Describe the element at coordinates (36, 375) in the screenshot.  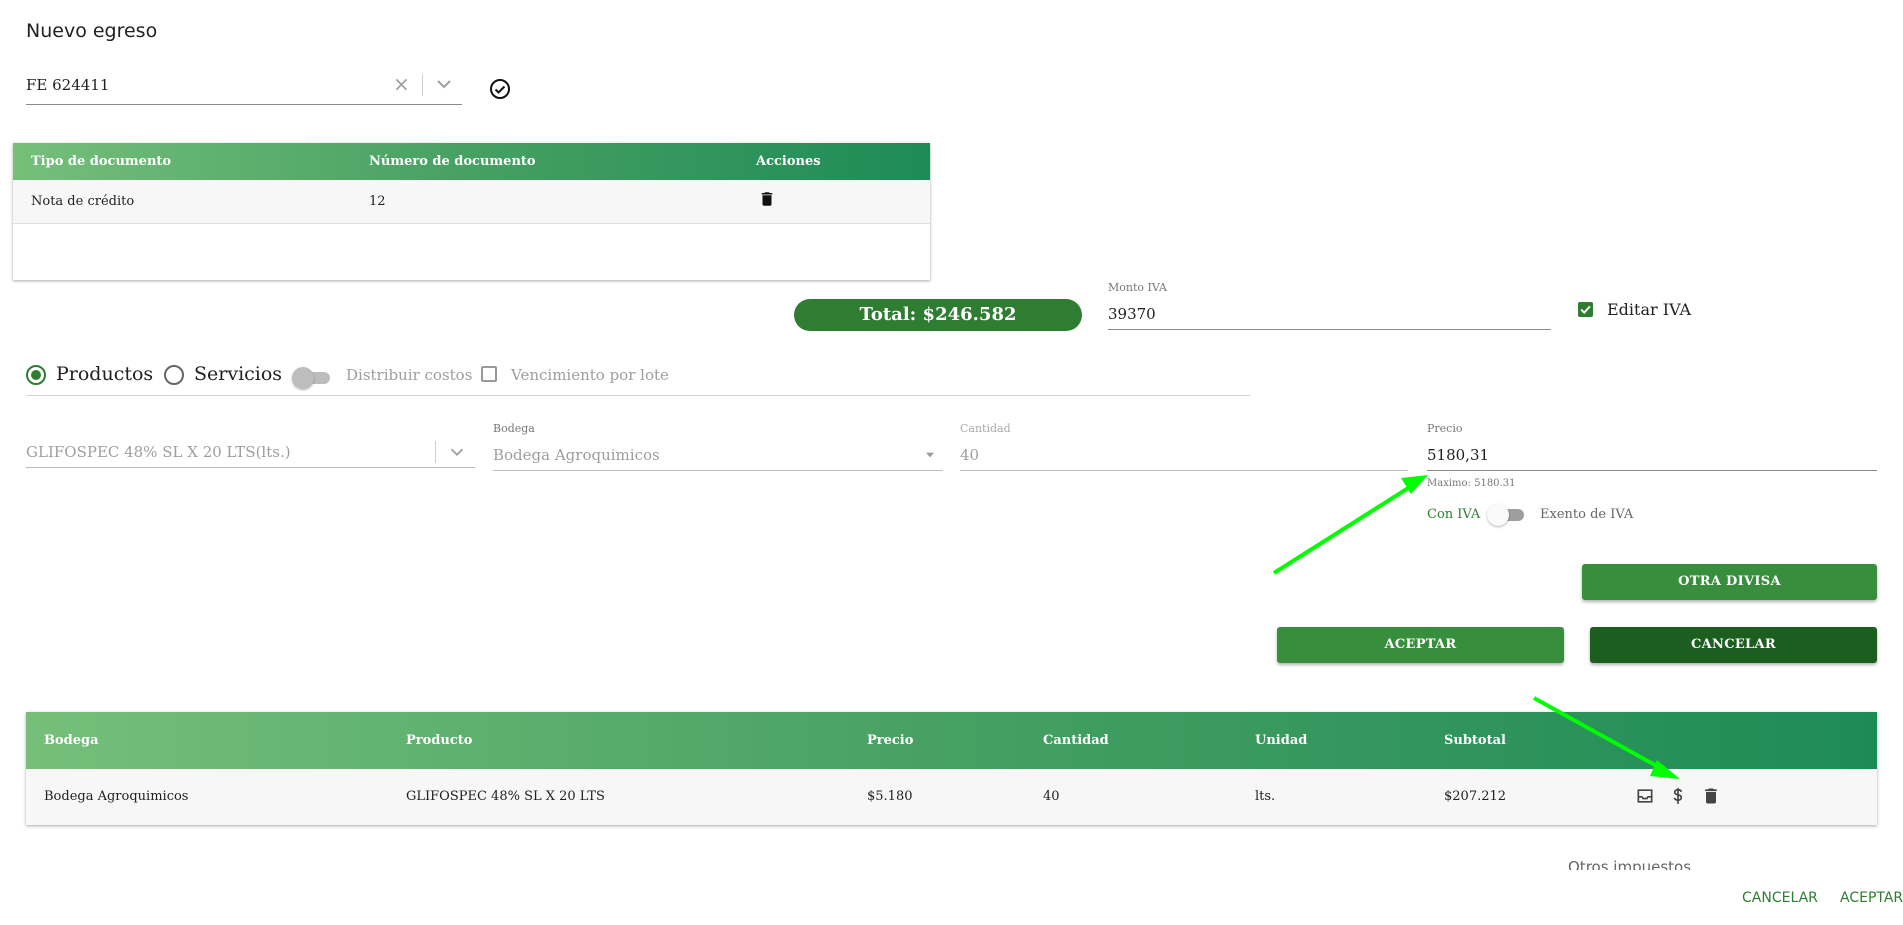
I see `radio-productos` at that location.